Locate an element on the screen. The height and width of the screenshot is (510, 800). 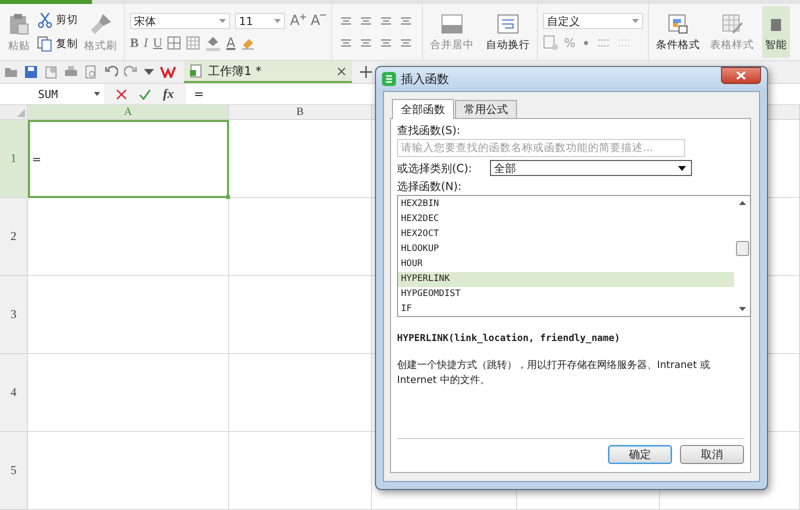
function-description: 创建一个快捷方式（跳转），用以打开存储在网络服务器、Intranet 或 Internet 中的文件。 is located at coordinates (554, 373).